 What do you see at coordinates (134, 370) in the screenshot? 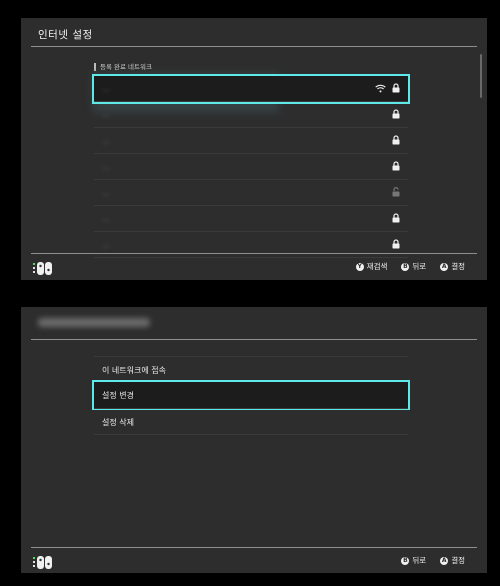
I see `menu-item-label: 이 네트워크에 접속` at bounding box center [134, 370].